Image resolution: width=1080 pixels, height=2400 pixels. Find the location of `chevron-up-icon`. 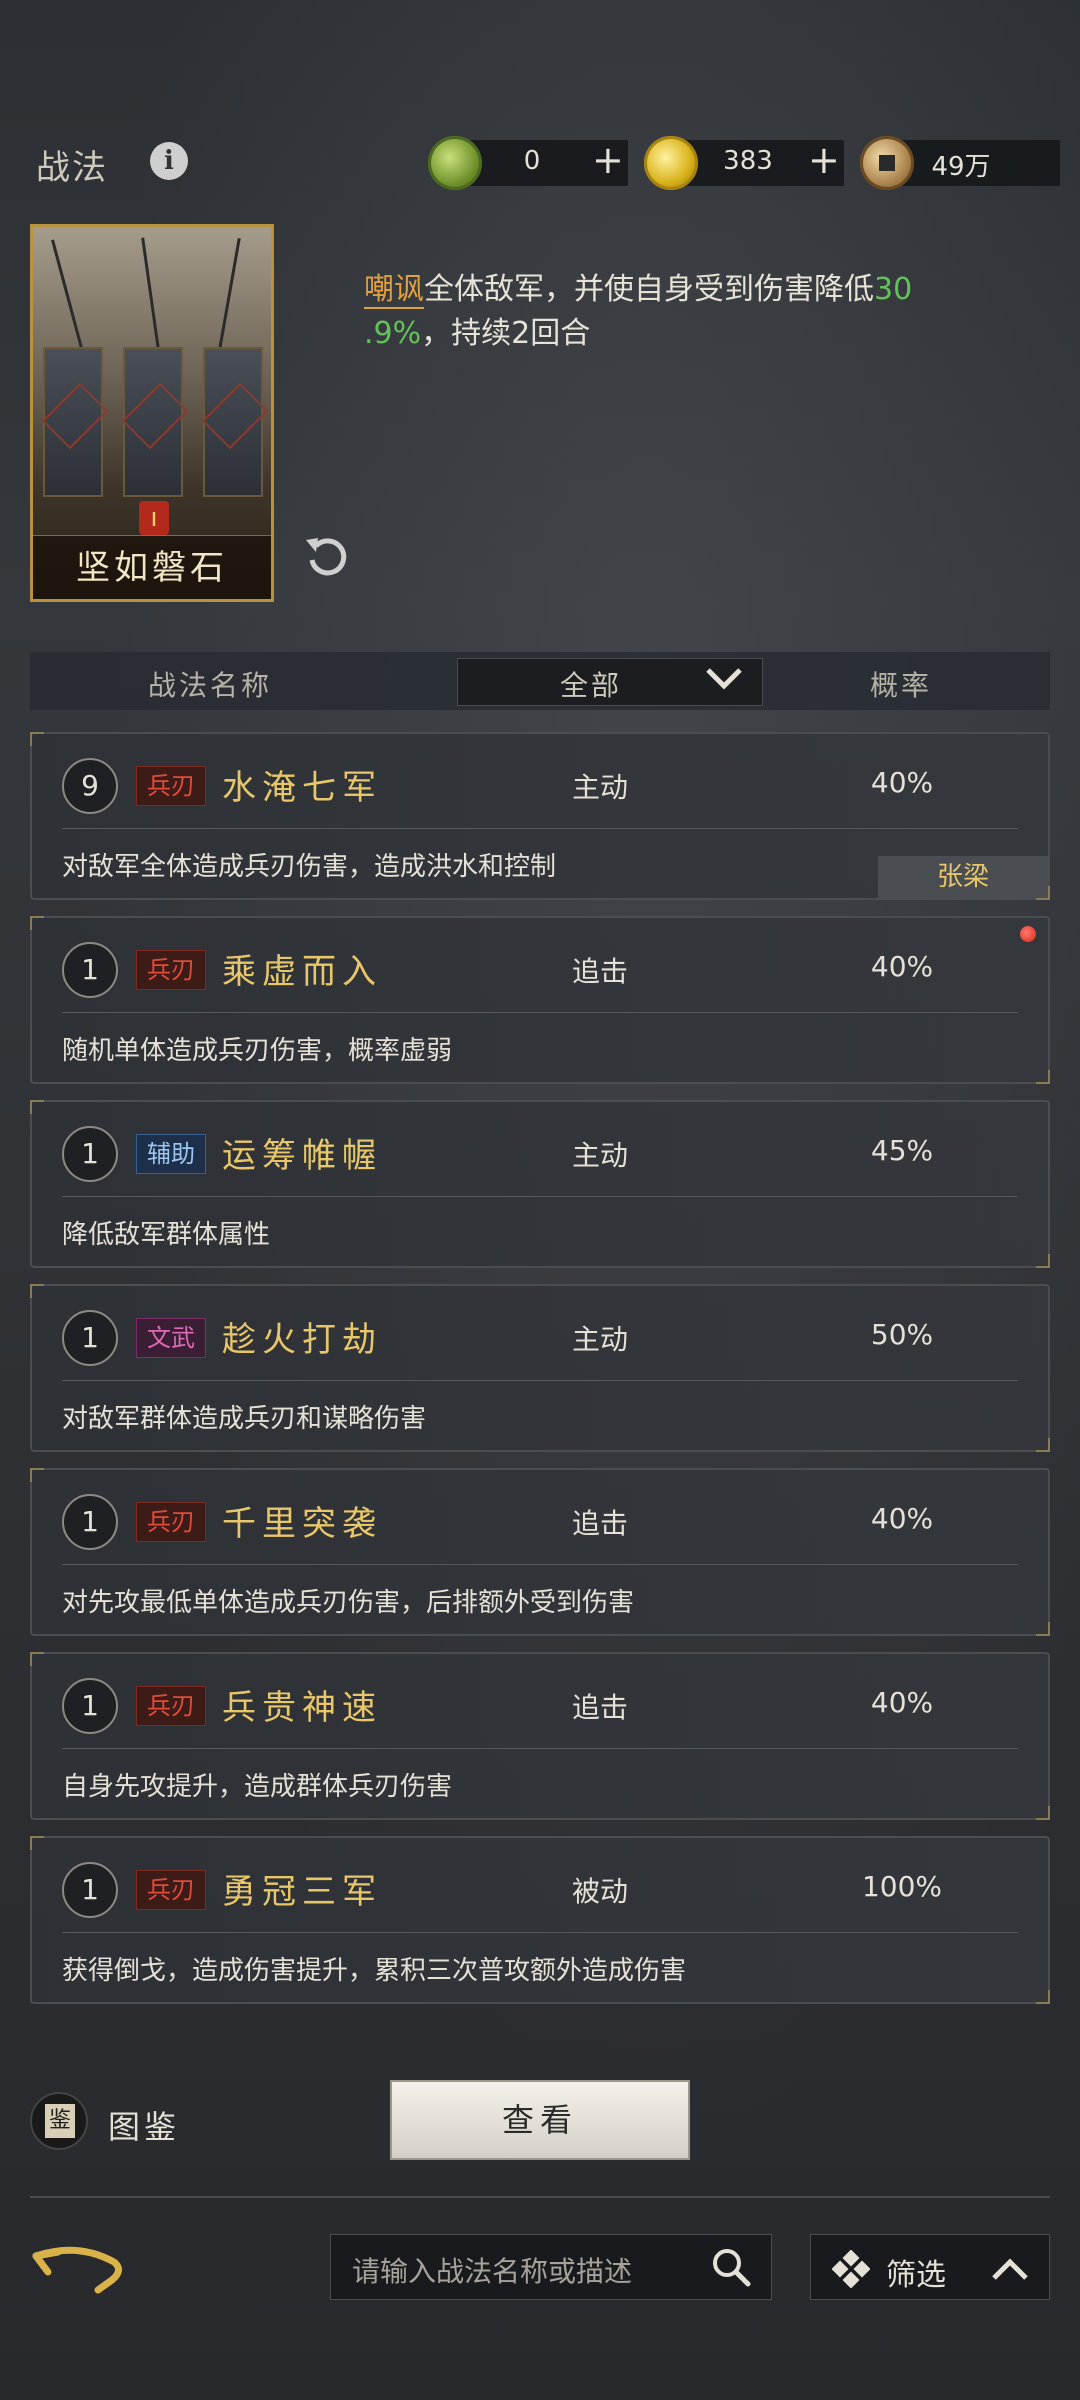

chevron-up-icon is located at coordinates (1010, 2269).